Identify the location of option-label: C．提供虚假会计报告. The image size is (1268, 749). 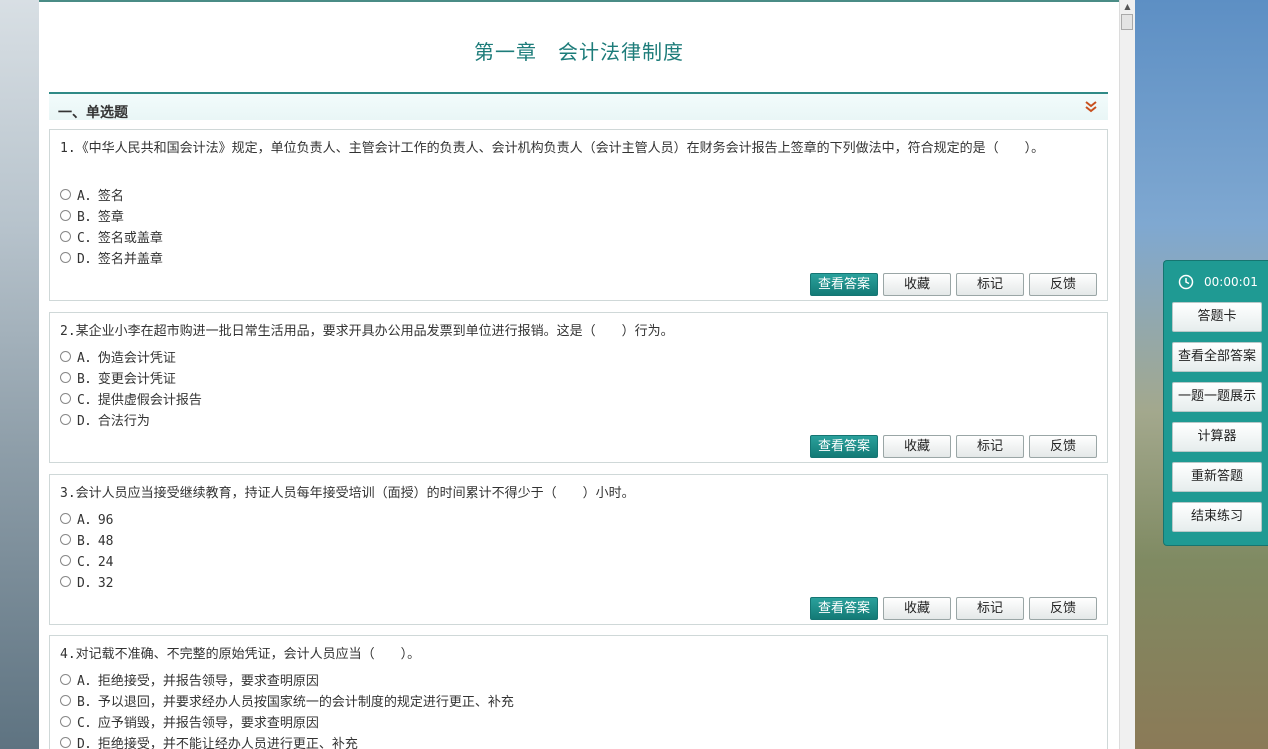
(139, 400).